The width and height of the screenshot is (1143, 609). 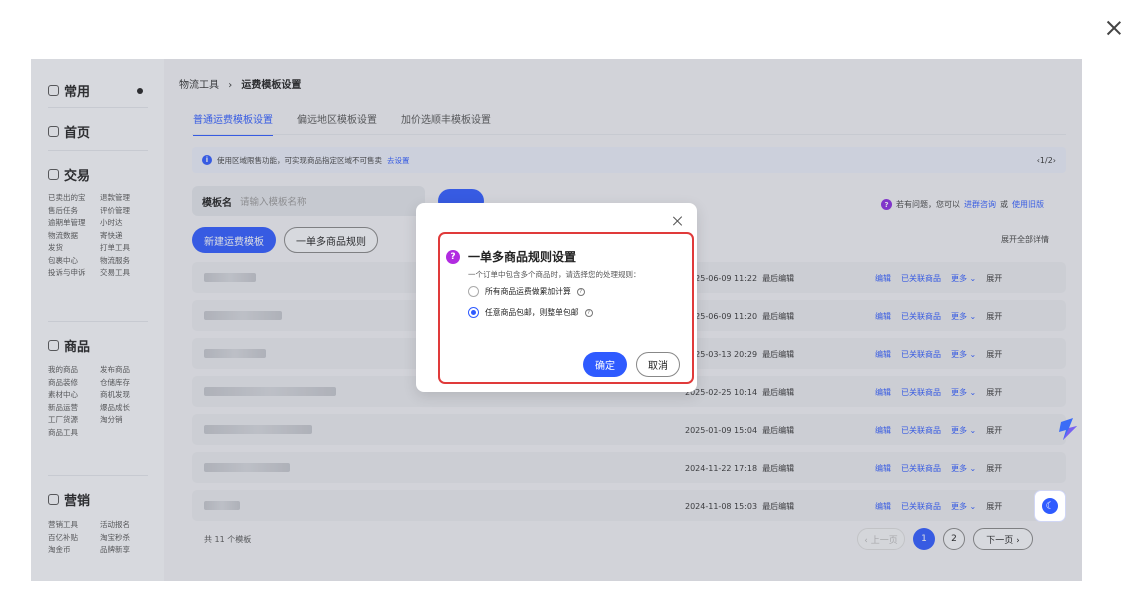 I want to click on assistant-icon, so click(x=1068, y=429).